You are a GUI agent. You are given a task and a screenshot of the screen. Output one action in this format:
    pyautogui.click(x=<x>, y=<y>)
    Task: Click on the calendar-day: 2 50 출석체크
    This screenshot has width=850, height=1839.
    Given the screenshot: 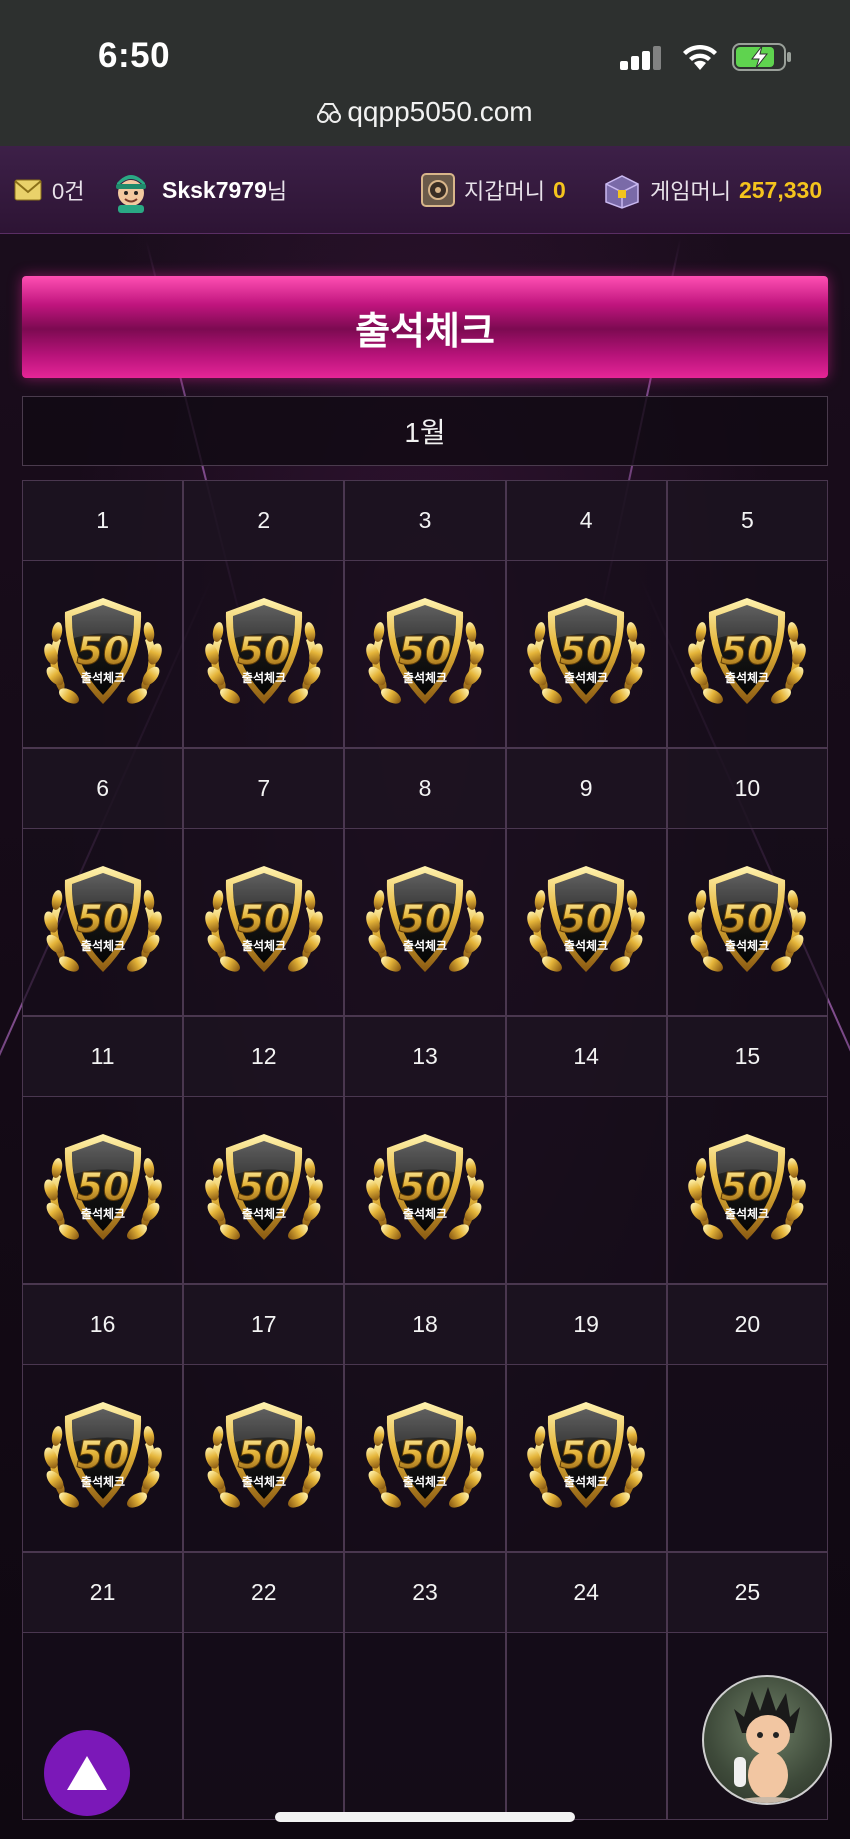 What is the action you would take?
    pyautogui.click(x=264, y=614)
    